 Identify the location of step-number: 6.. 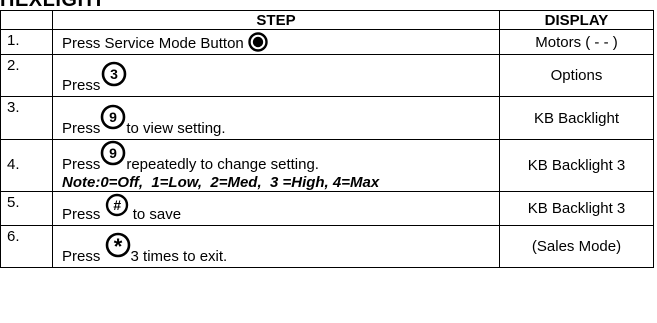
(26, 246).